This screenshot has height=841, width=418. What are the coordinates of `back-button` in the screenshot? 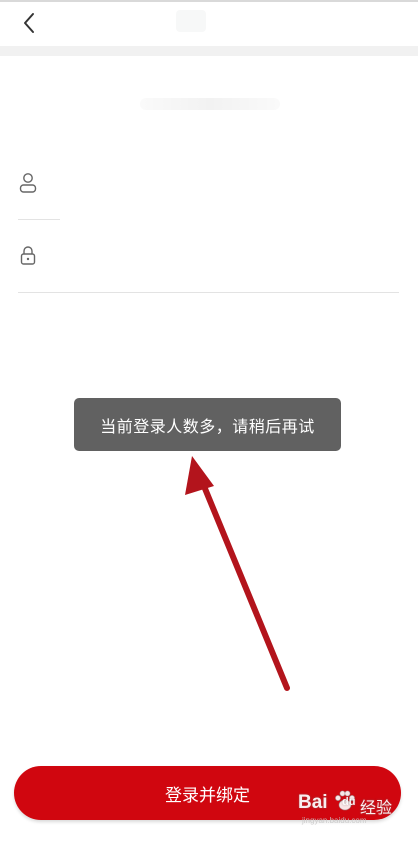 It's located at (29, 23).